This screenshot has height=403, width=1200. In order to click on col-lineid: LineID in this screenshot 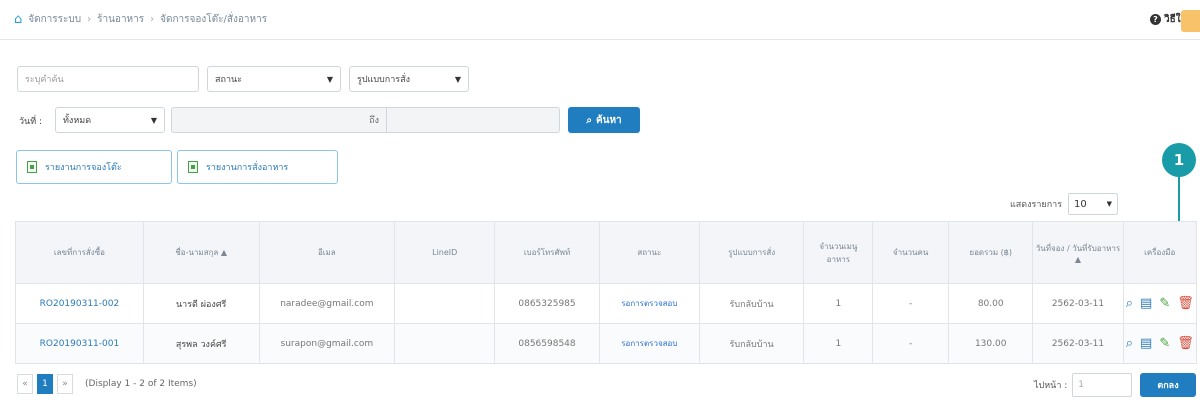, I will do `click(445, 252)`.